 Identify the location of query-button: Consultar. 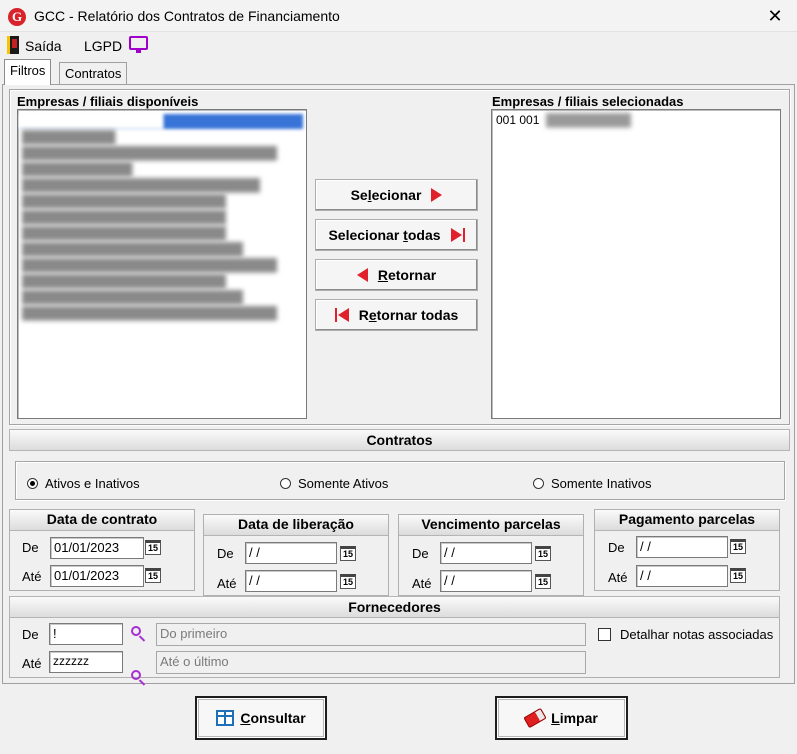
(261, 718).